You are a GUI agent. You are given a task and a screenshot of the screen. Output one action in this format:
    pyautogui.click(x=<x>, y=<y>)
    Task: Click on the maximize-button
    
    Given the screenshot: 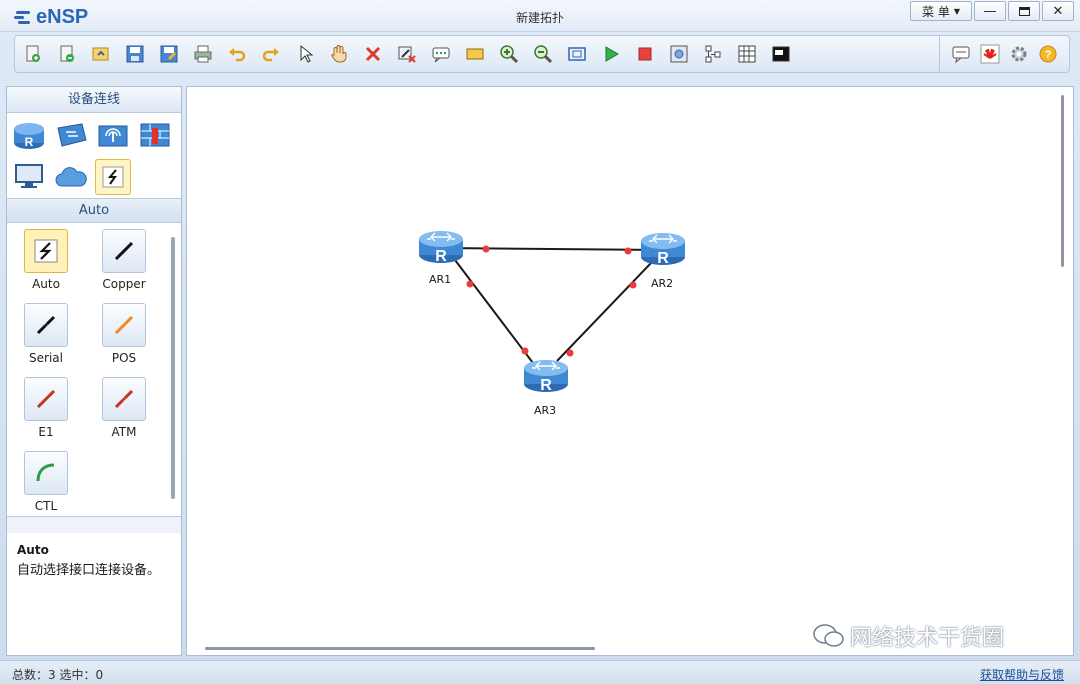 What is the action you would take?
    pyautogui.click(x=1024, y=11)
    